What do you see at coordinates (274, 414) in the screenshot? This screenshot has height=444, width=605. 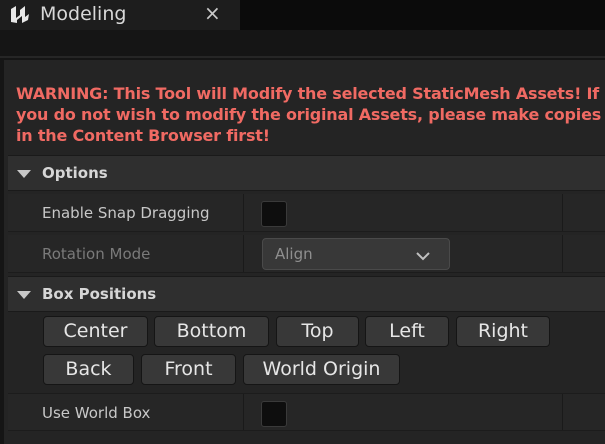 I see `use-world-box-checkbox` at bounding box center [274, 414].